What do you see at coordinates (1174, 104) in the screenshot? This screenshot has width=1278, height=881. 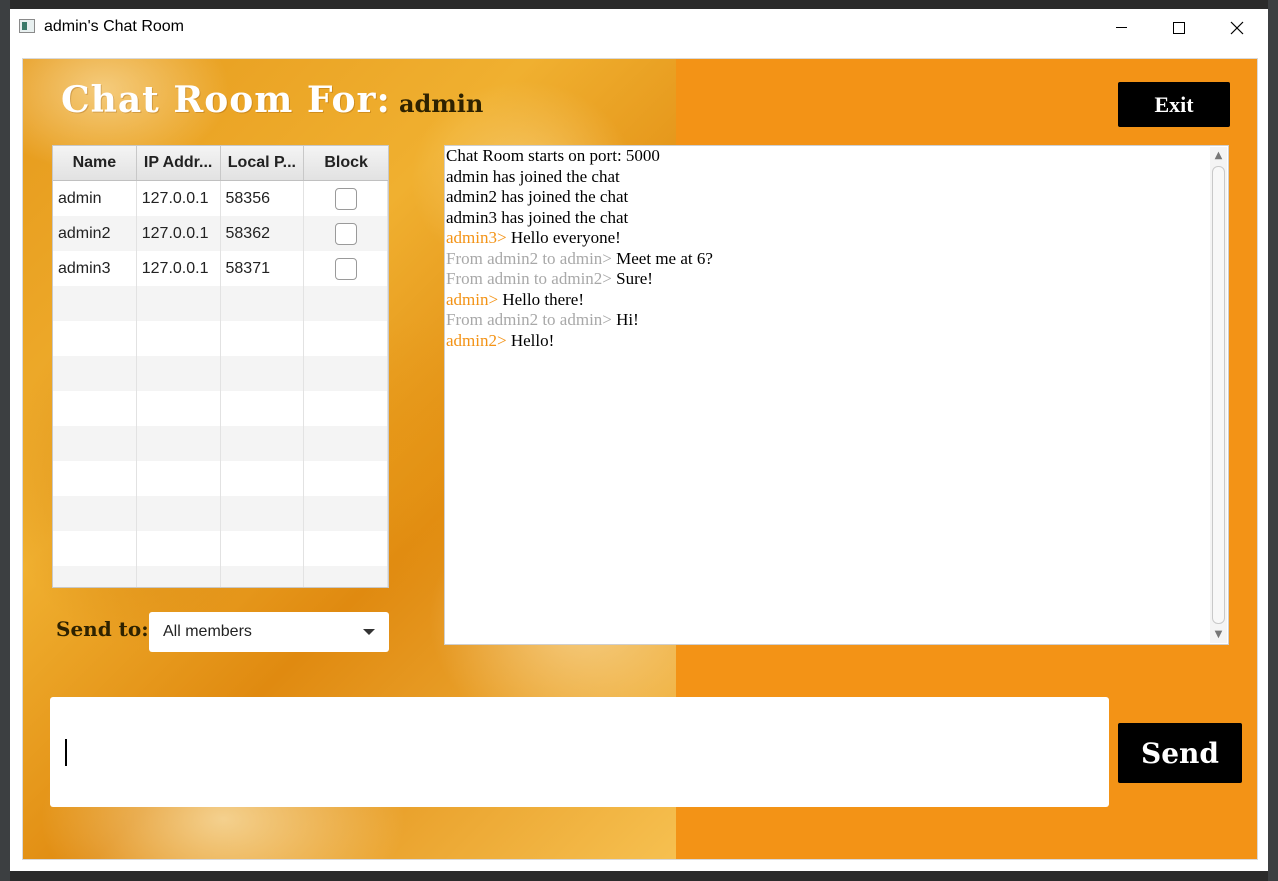 I see `exit-button: Exit` at bounding box center [1174, 104].